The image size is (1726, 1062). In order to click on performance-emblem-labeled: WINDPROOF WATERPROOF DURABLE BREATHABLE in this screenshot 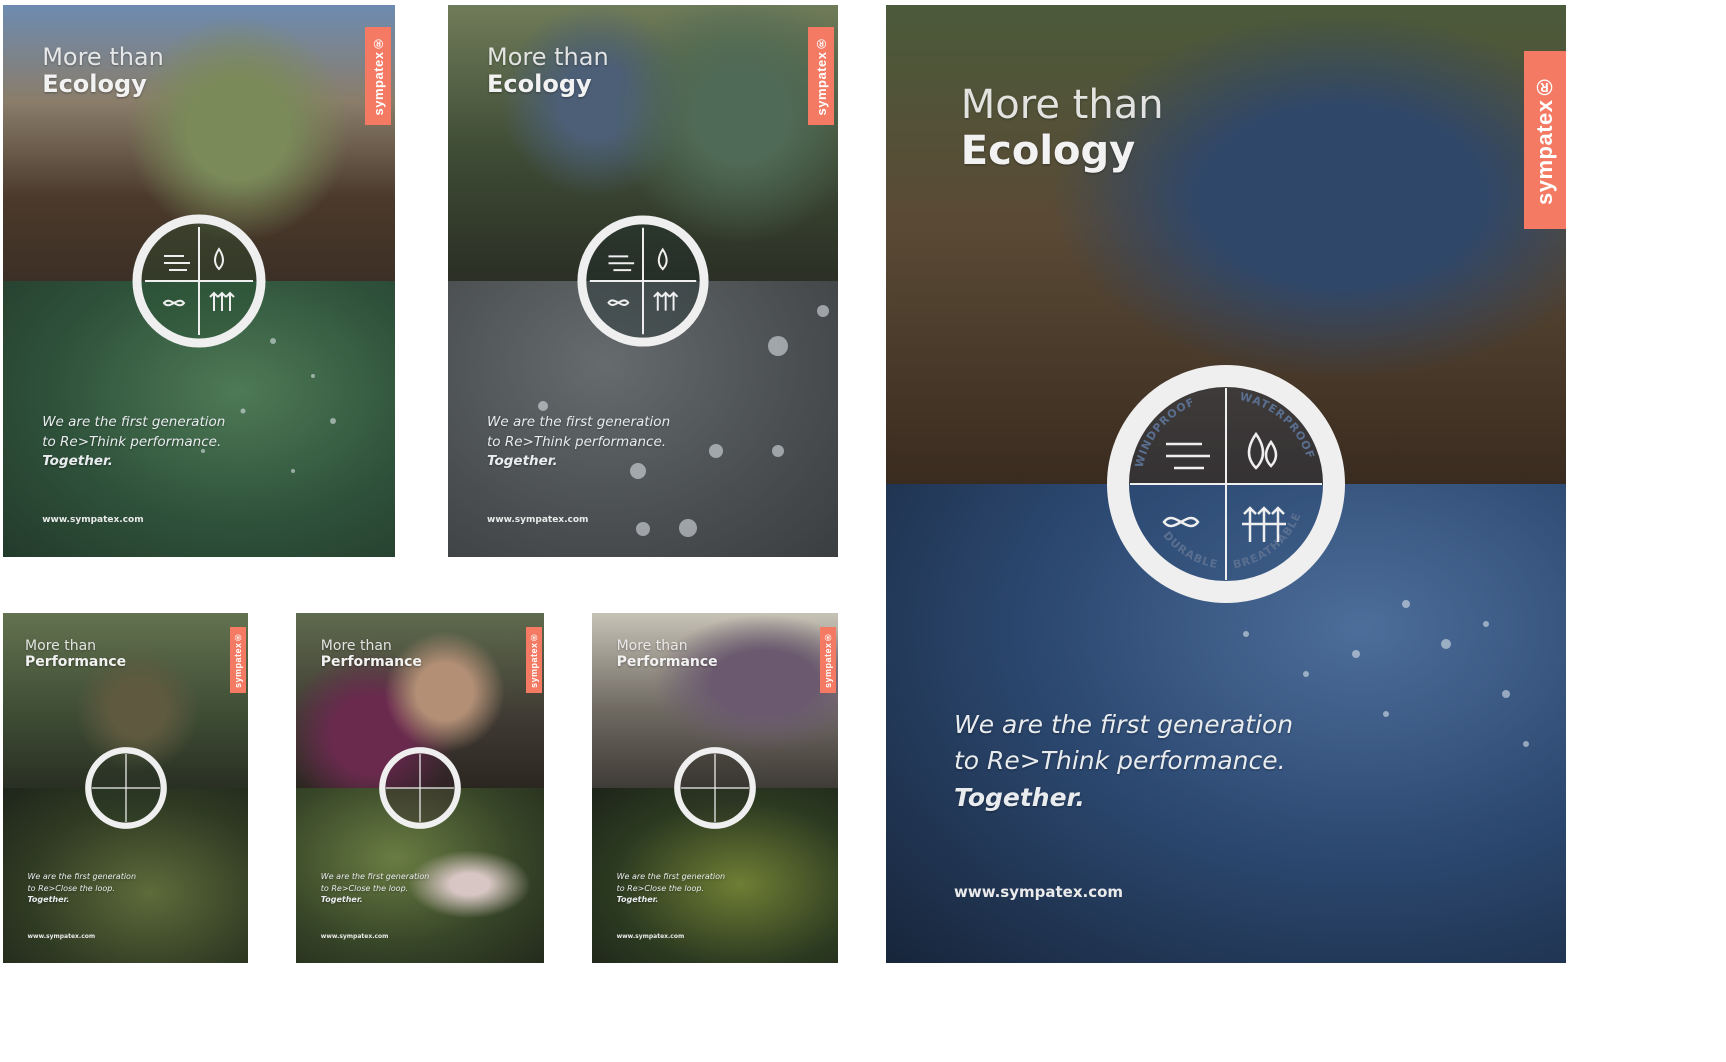, I will do `click(1226, 484)`.